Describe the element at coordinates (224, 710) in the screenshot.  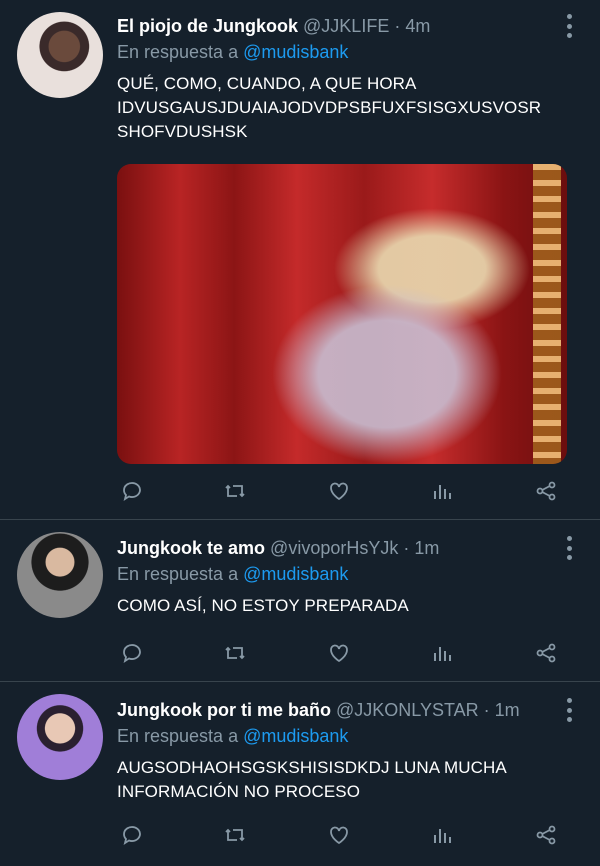
I see `display-name: Jungkook por ti me baño` at that location.